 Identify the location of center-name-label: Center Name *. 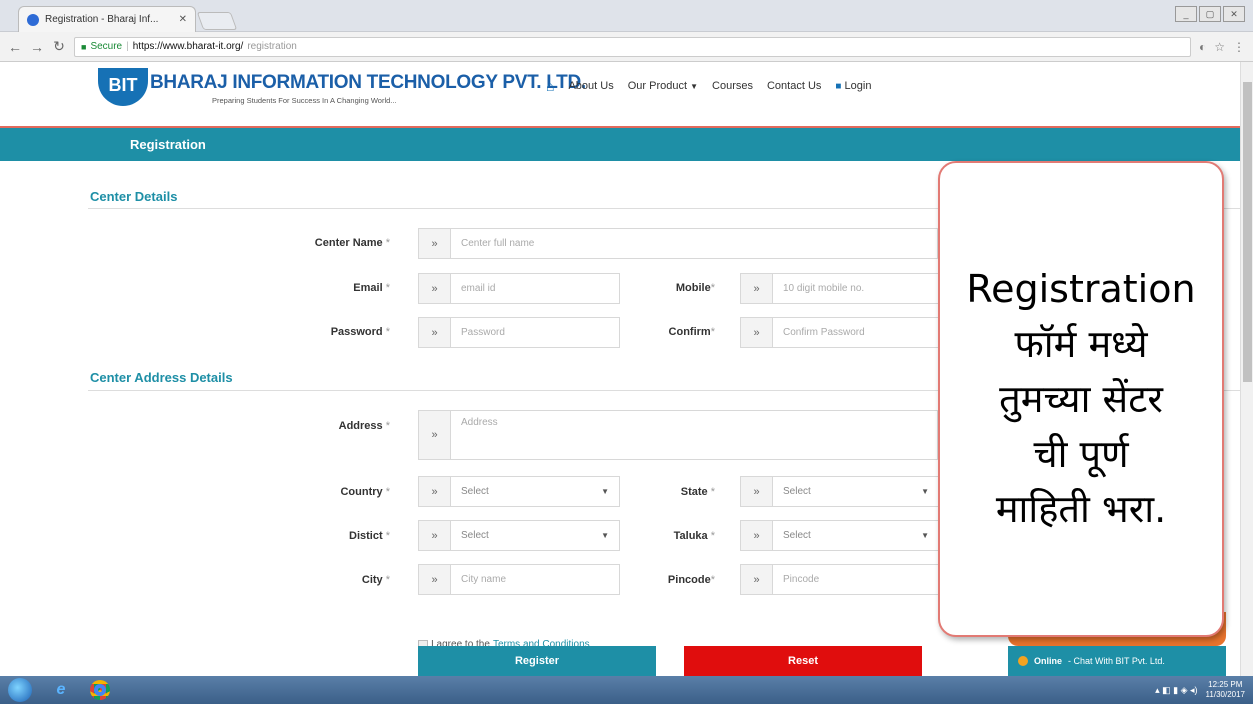
(320, 243).